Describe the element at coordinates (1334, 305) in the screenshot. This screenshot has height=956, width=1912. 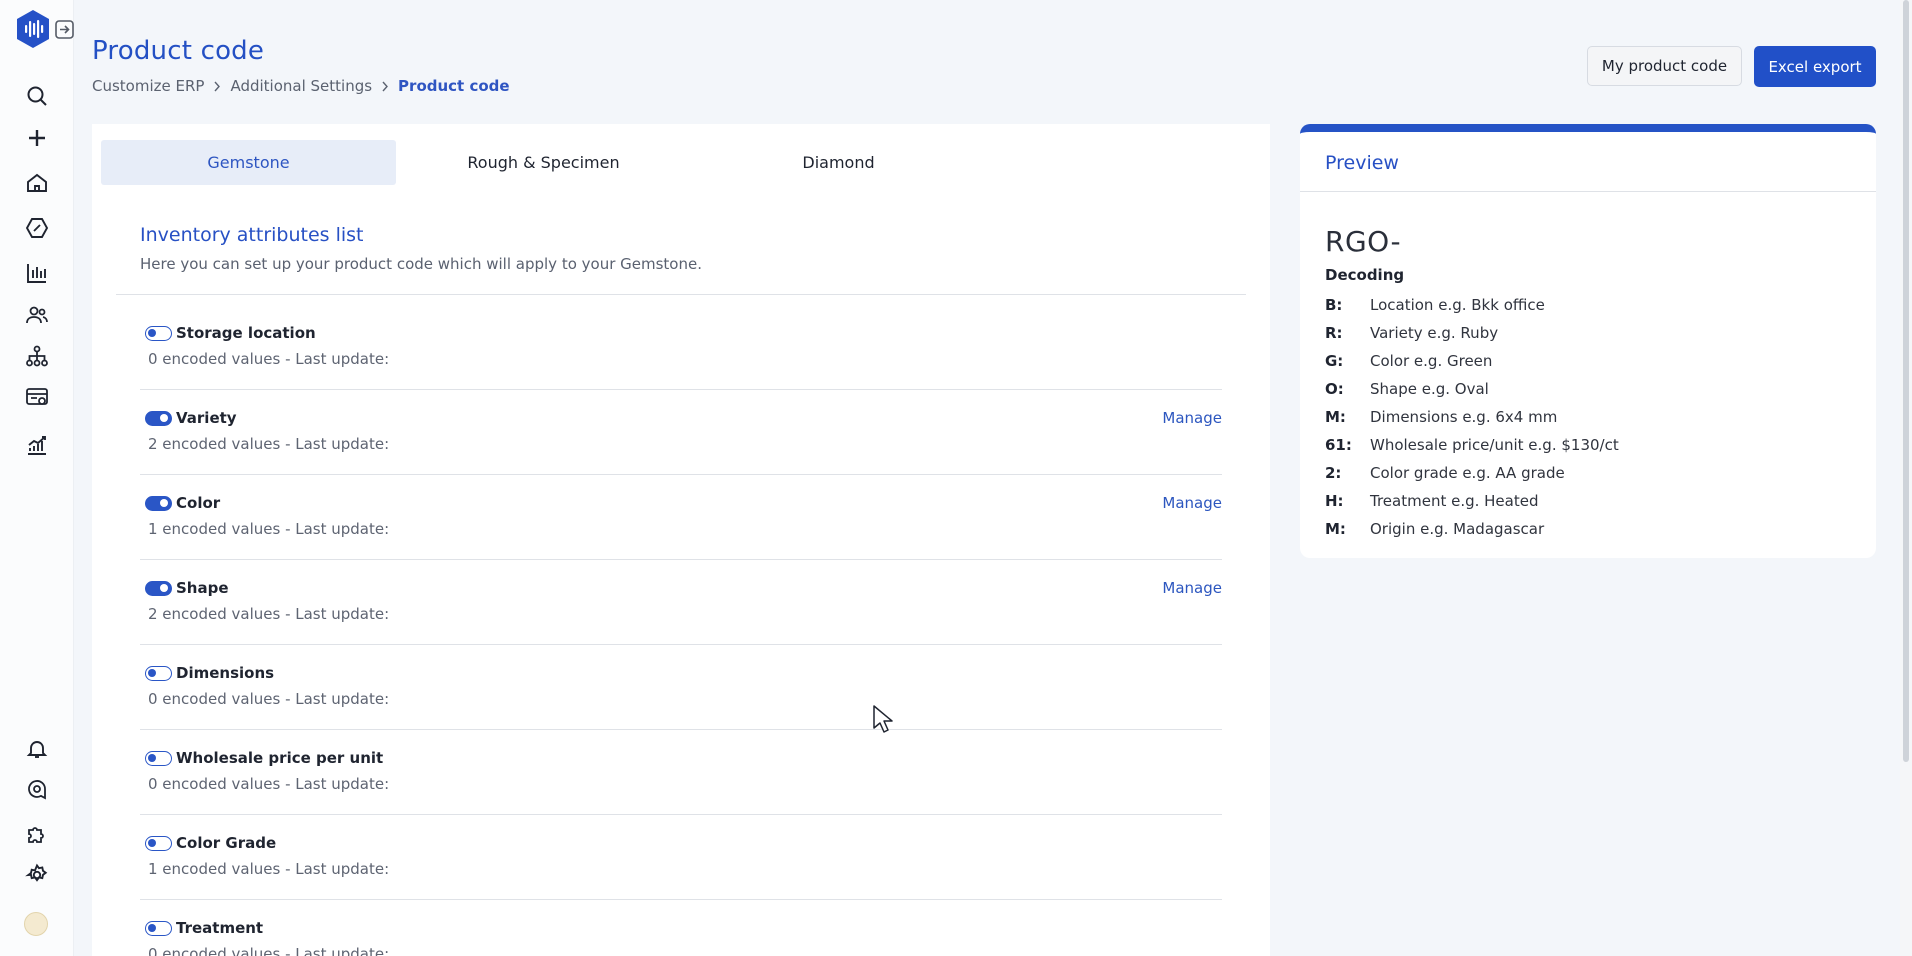
I see `decoding-key: B:` at that location.